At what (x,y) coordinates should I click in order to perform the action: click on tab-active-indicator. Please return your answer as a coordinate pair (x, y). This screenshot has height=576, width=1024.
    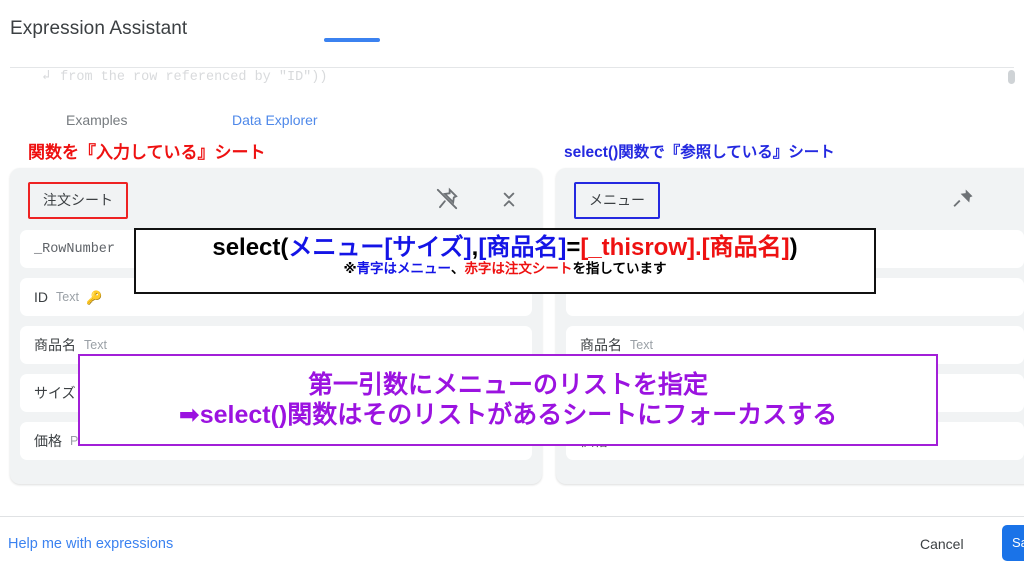
    Looking at the image, I should click on (352, 40).